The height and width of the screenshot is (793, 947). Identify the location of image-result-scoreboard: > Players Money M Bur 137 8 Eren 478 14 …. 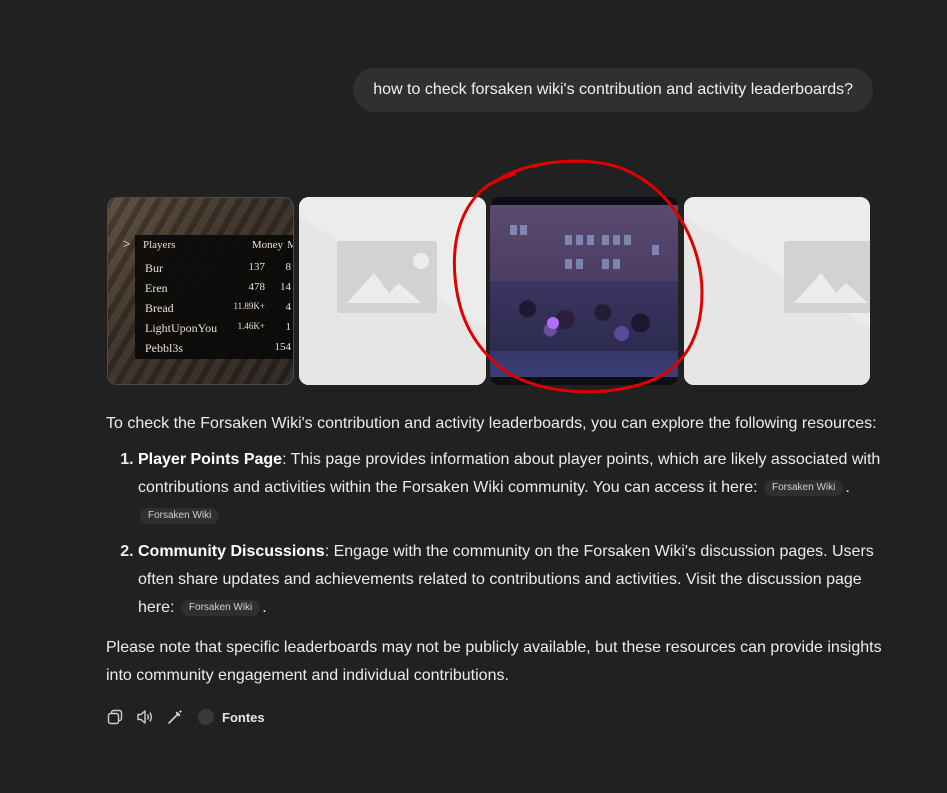
(200, 291).